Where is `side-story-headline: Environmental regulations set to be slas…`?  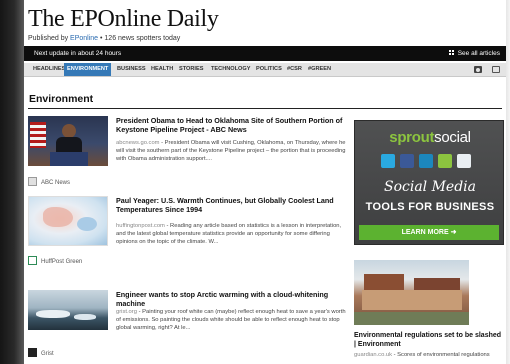 side-story-headline: Environmental regulations set to be slas… is located at coordinates (429, 340).